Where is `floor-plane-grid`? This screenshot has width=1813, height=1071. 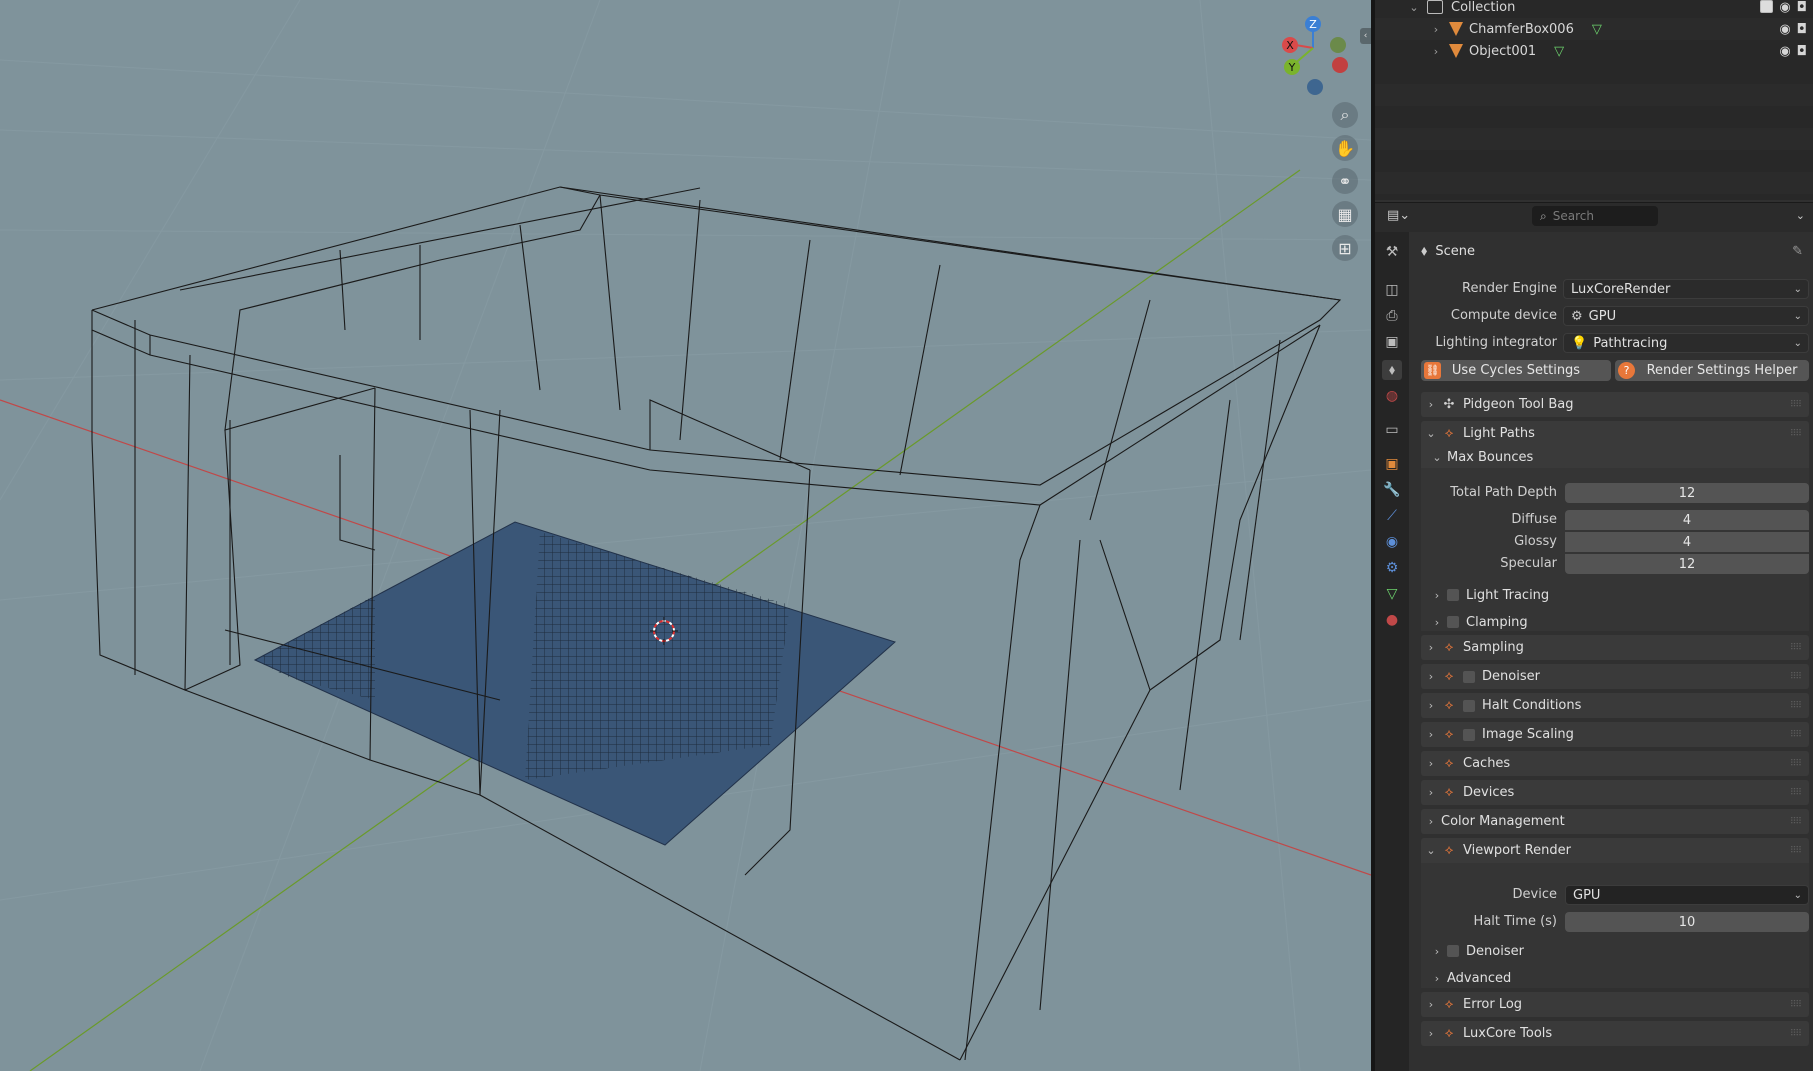
floor-plane-grid is located at coordinates (315, 647).